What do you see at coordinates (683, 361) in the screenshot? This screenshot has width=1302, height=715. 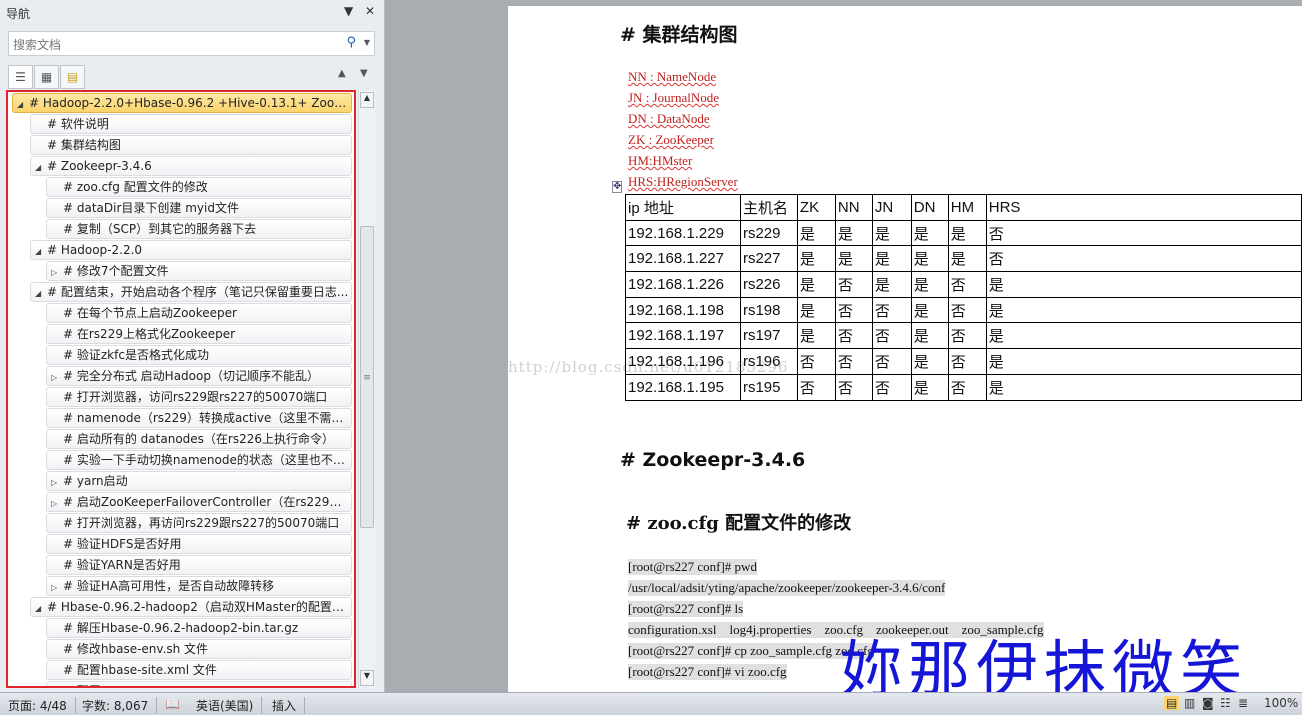 I see `table-cell: 192.168.1.196` at bounding box center [683, 361].